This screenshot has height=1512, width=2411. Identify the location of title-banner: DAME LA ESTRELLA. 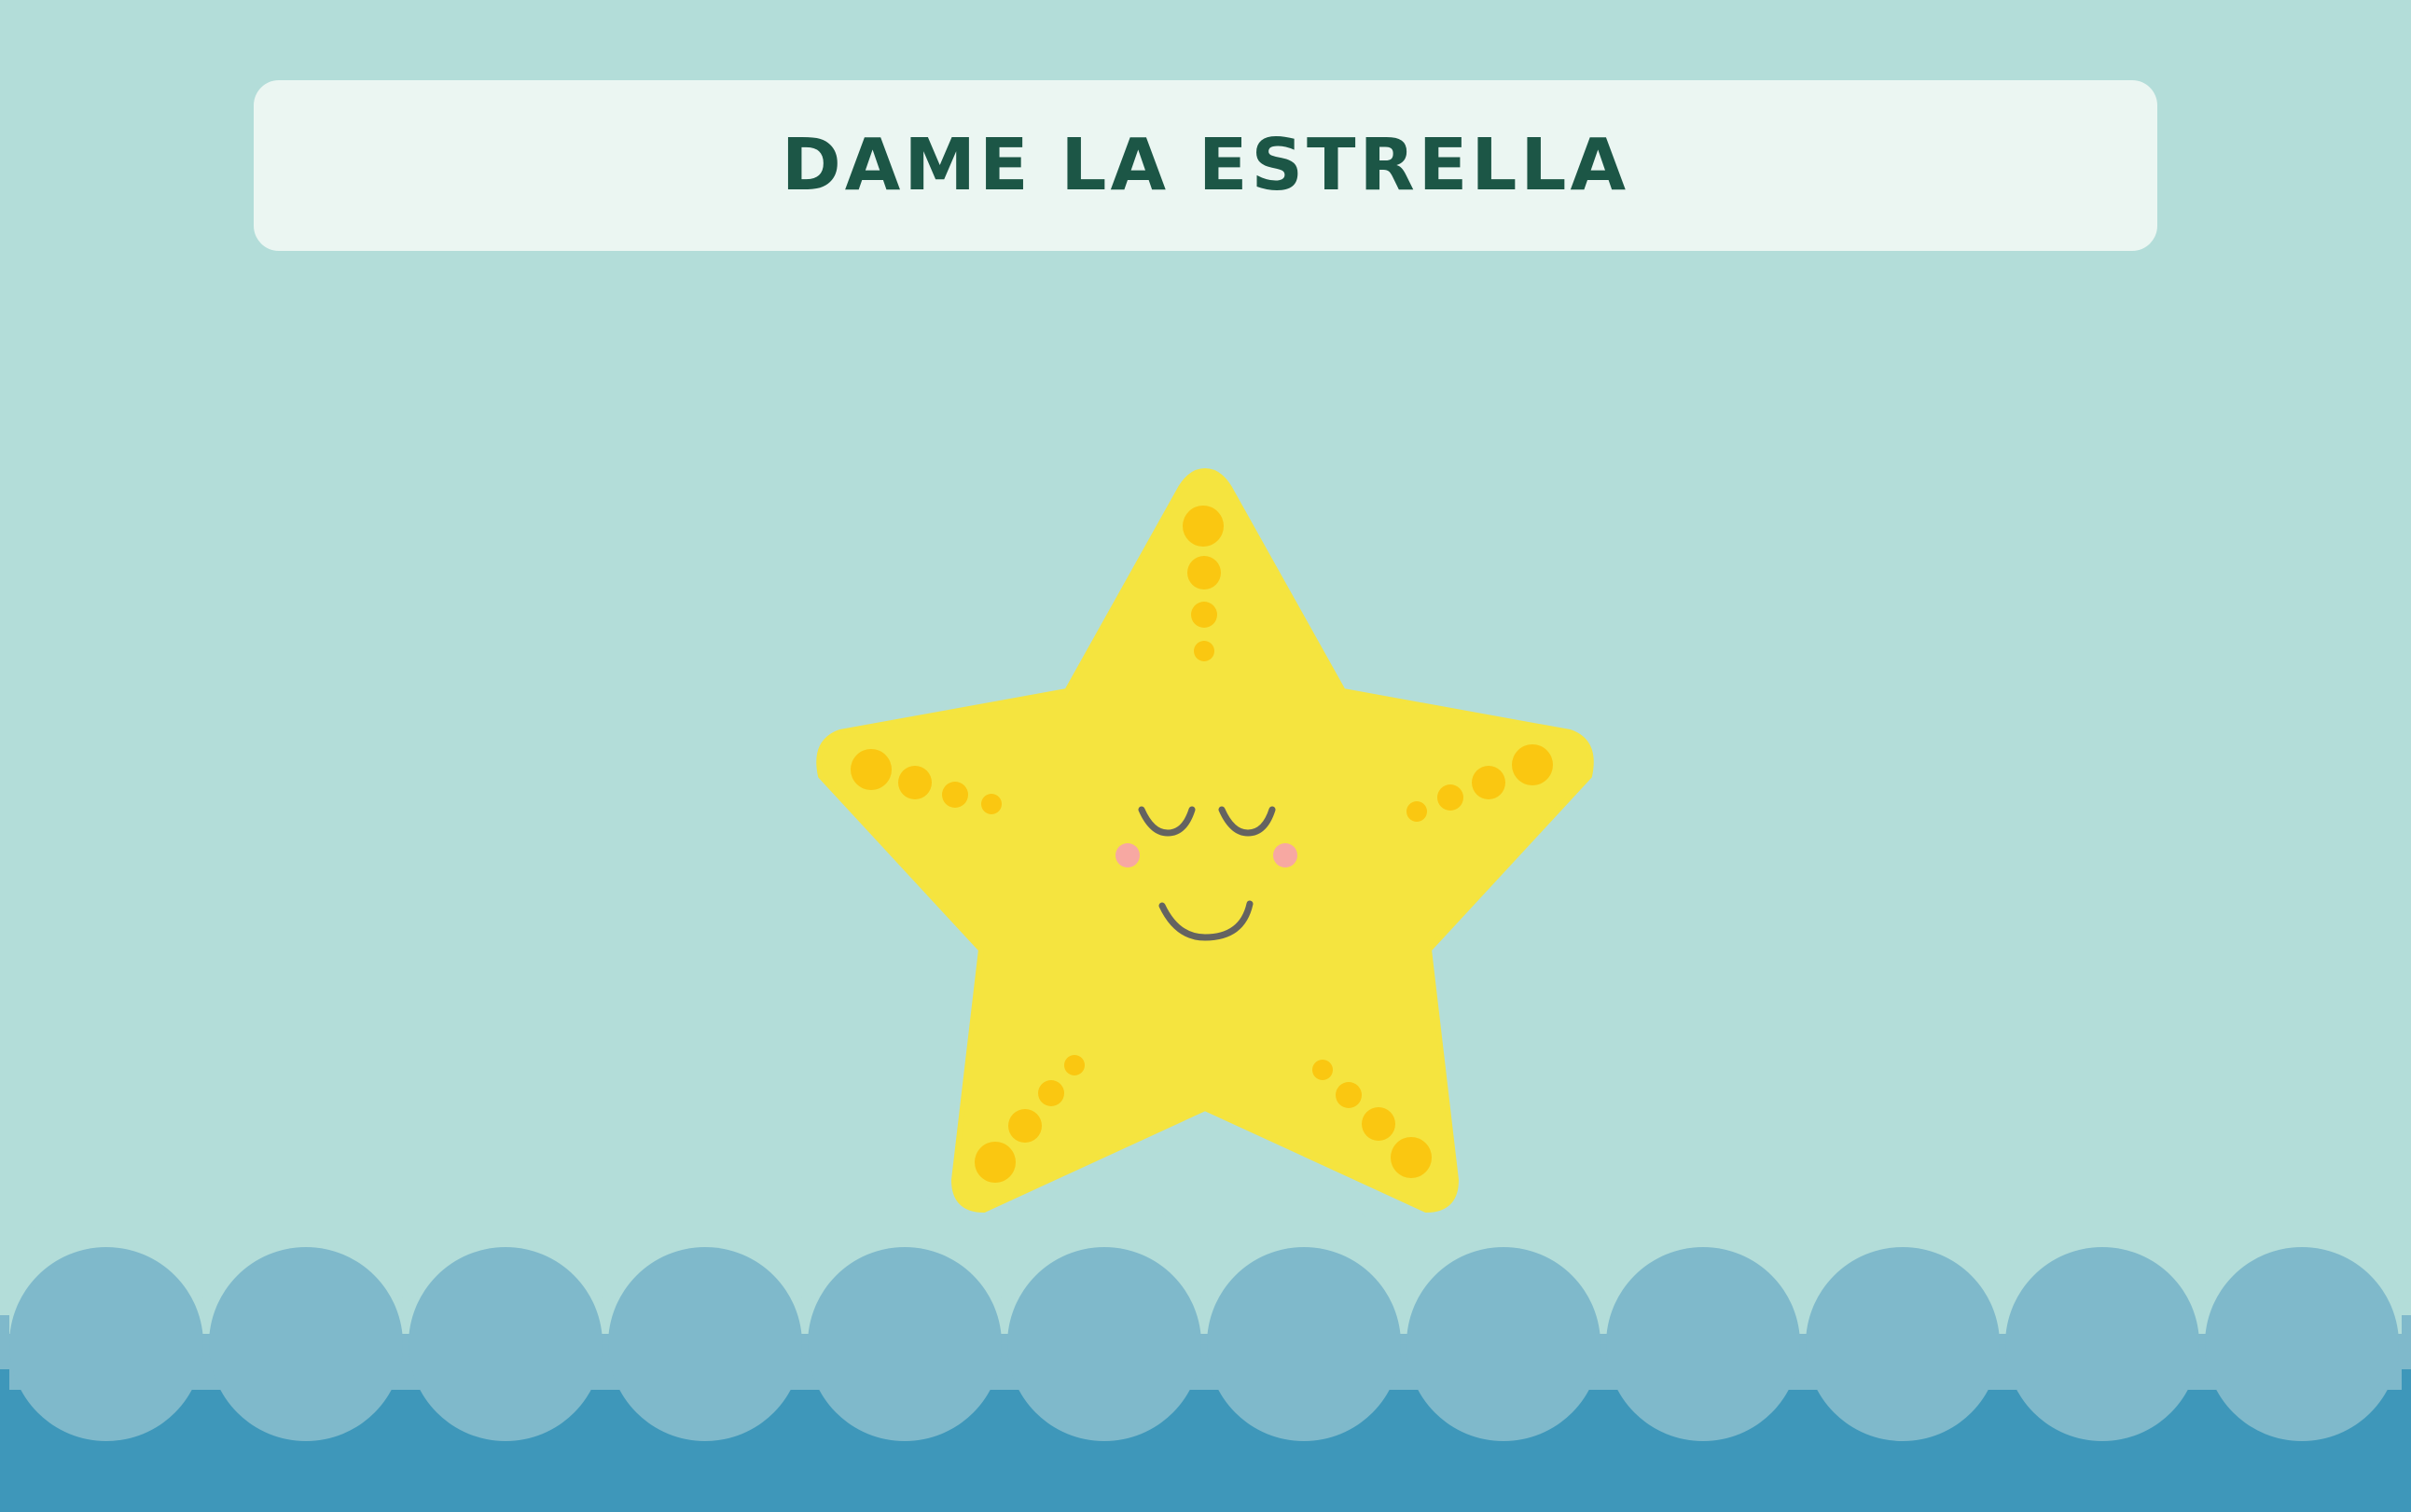
(1205, 165).